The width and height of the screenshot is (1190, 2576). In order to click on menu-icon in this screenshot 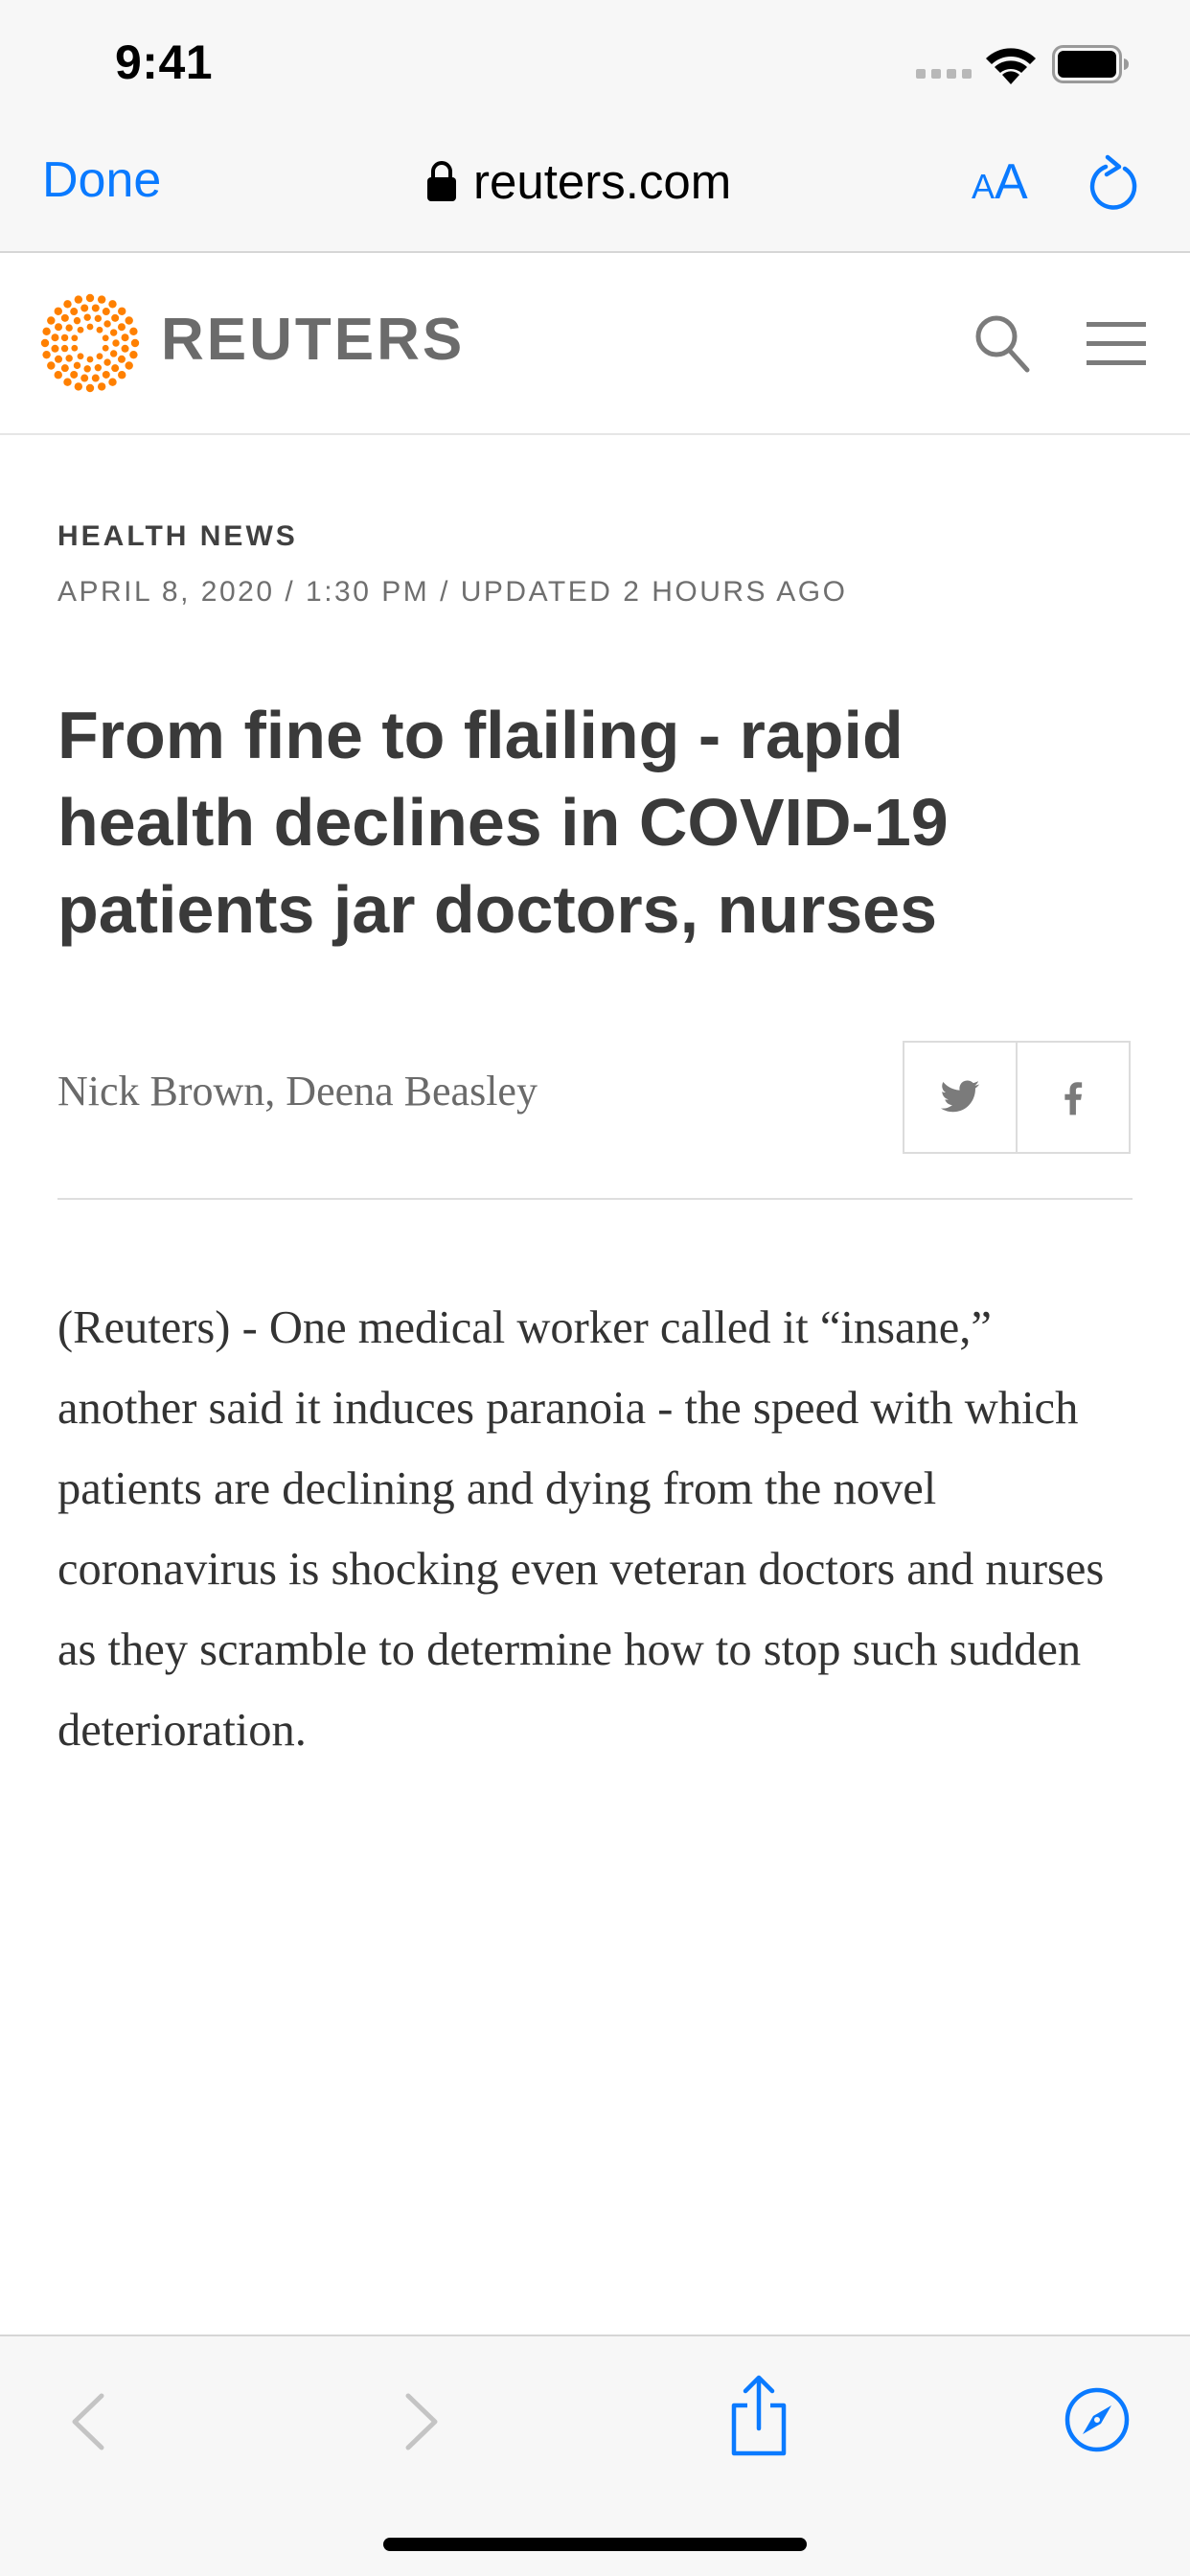, I will do `click(1116, 344)`.